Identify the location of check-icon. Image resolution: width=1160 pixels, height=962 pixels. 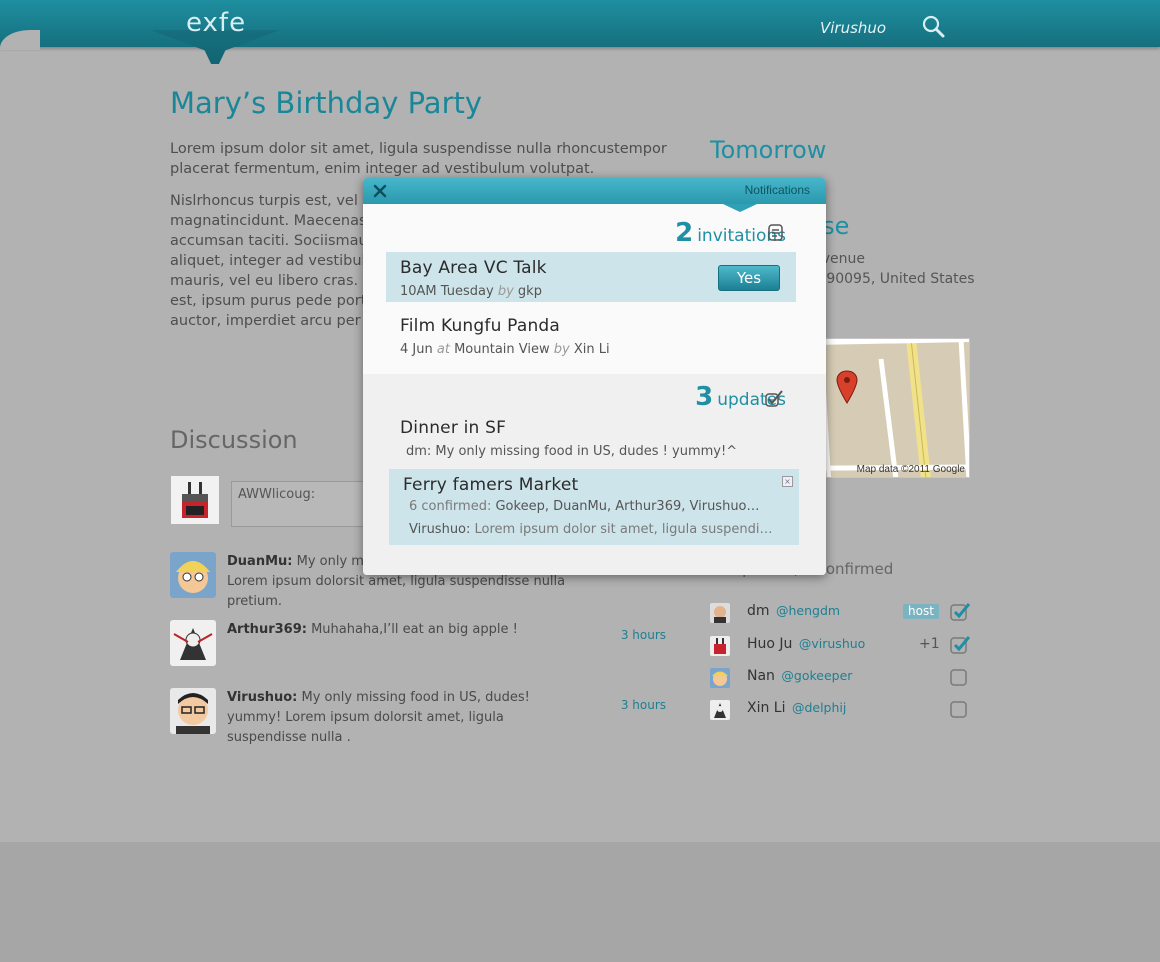
(774, 398).